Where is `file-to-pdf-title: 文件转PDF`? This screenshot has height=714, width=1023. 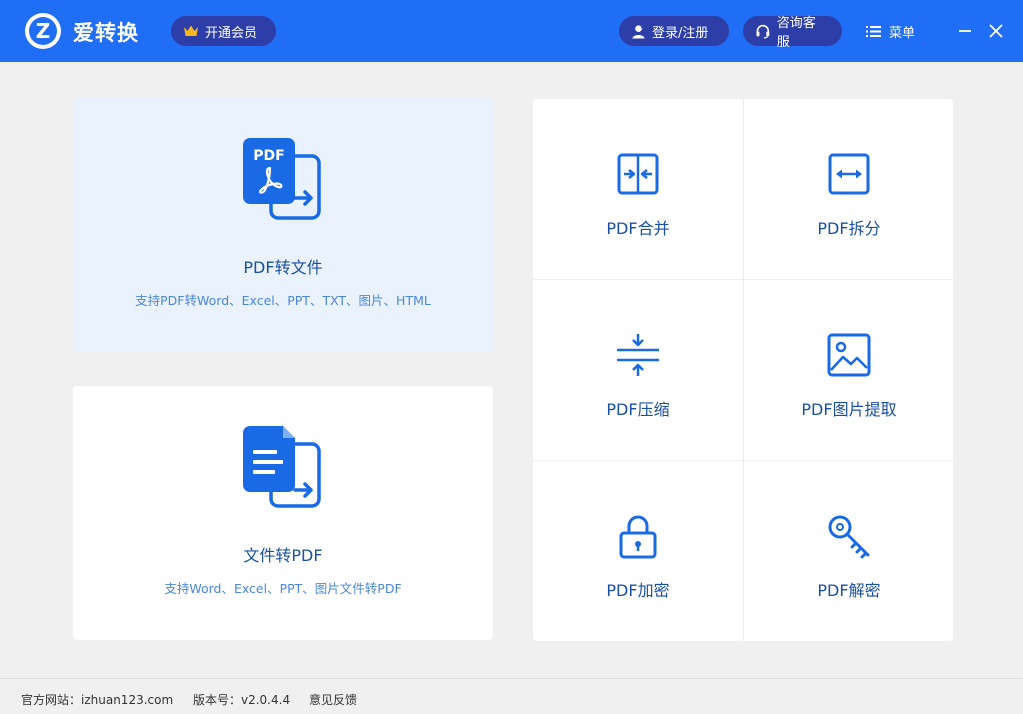 file-to-pdf-title: 文件转PDF is located at coordinates (283, 555).